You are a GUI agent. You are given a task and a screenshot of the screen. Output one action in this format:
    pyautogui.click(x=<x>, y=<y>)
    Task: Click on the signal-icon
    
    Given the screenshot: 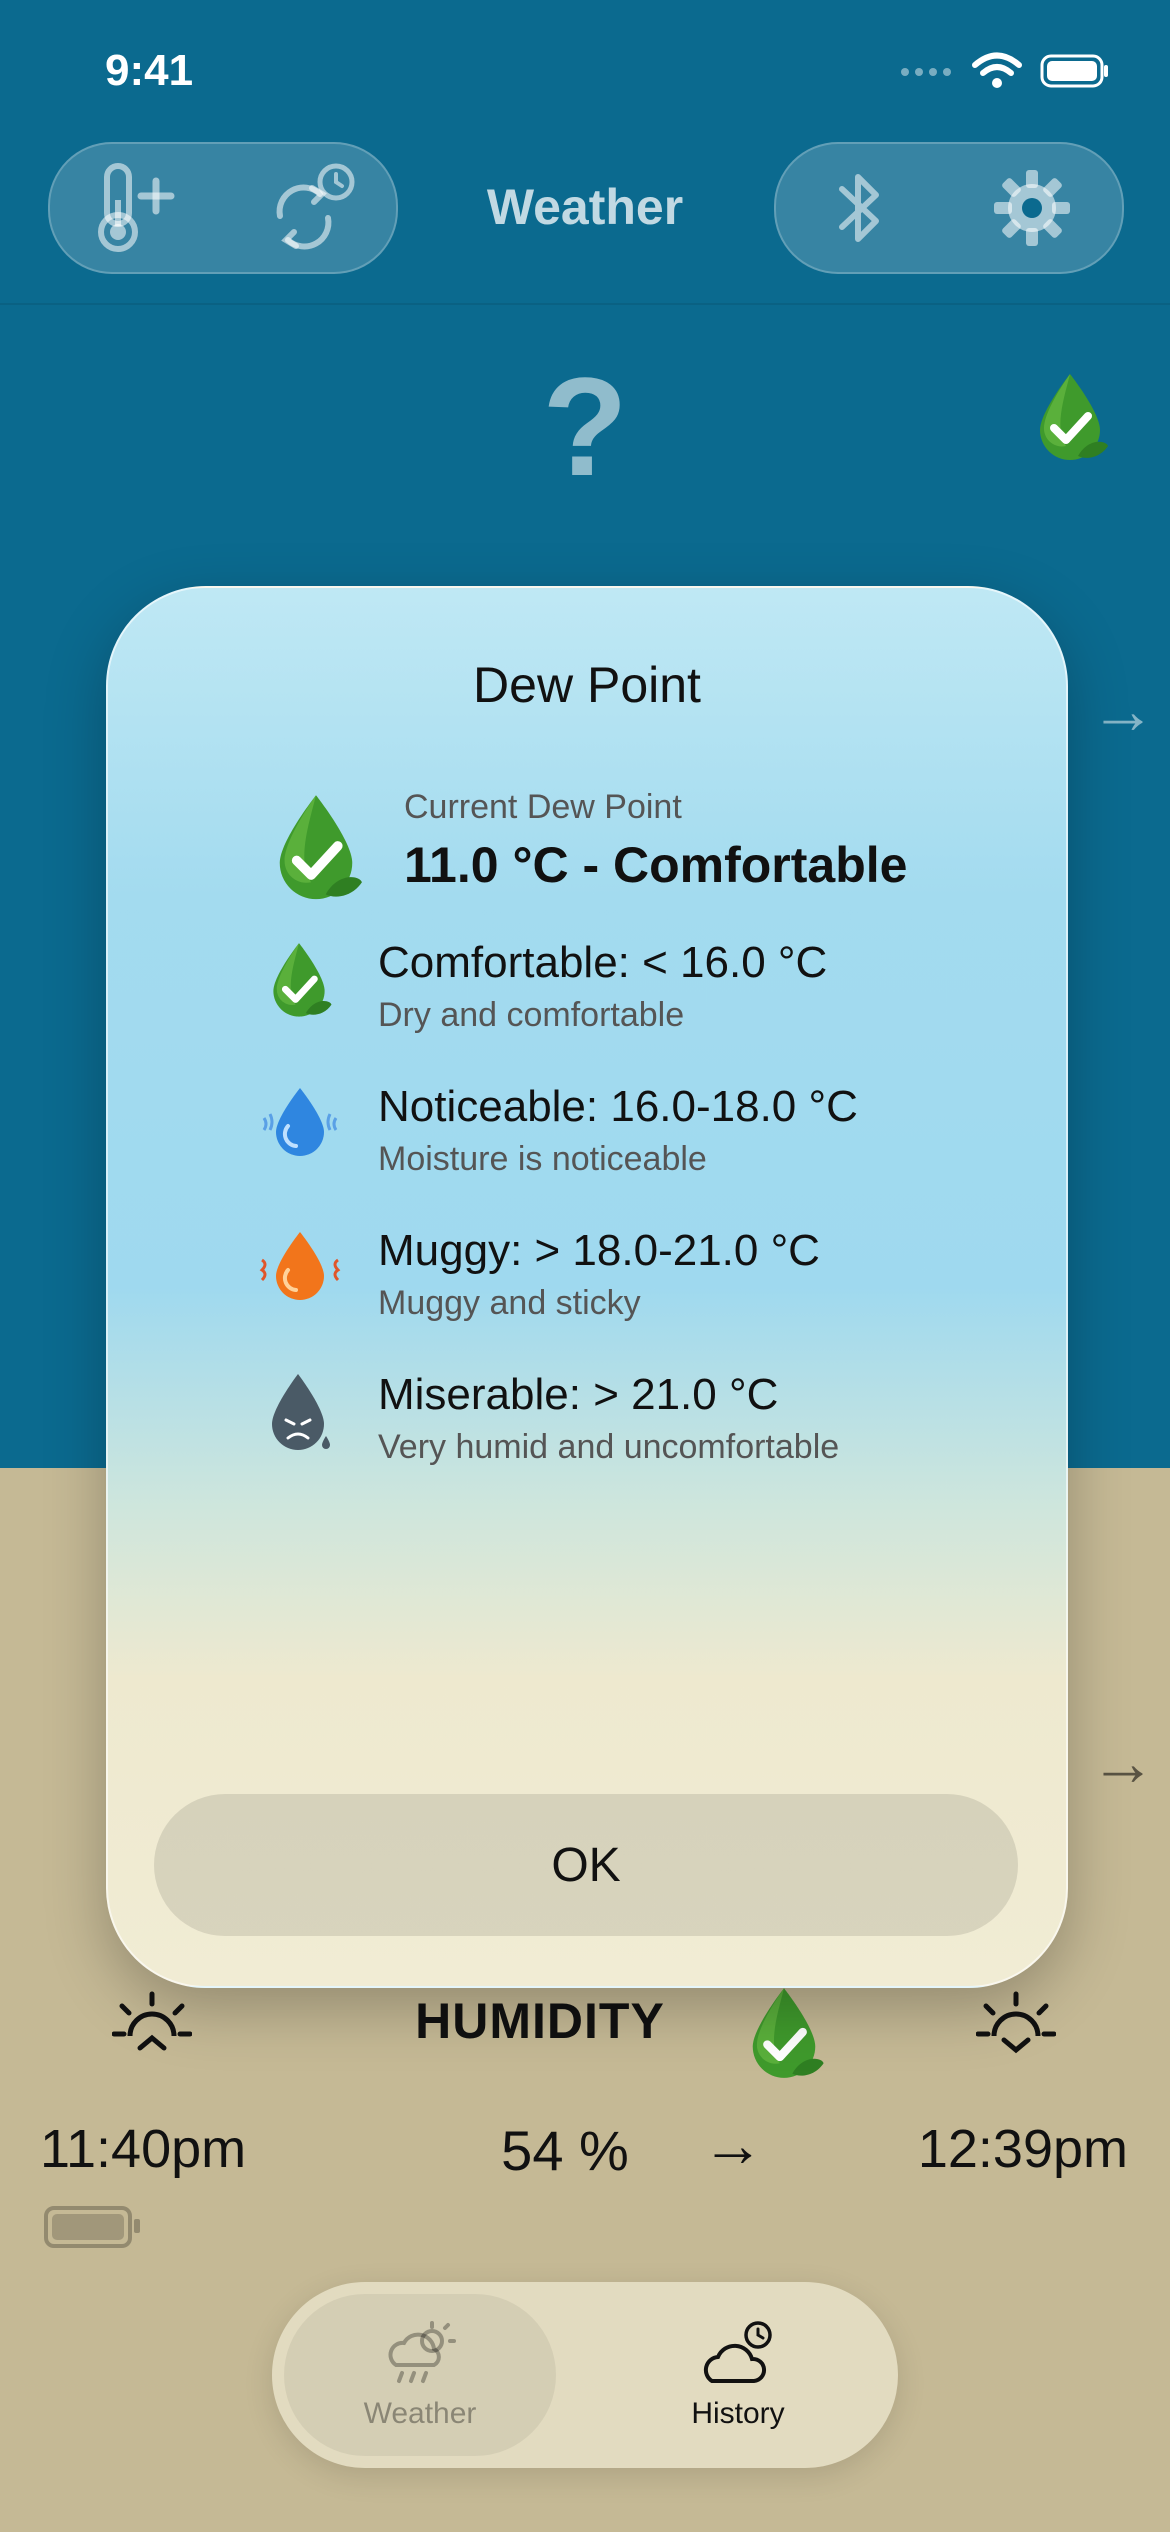 What is the action you would take?
    pyautogui.click(x=926, y=72)
    